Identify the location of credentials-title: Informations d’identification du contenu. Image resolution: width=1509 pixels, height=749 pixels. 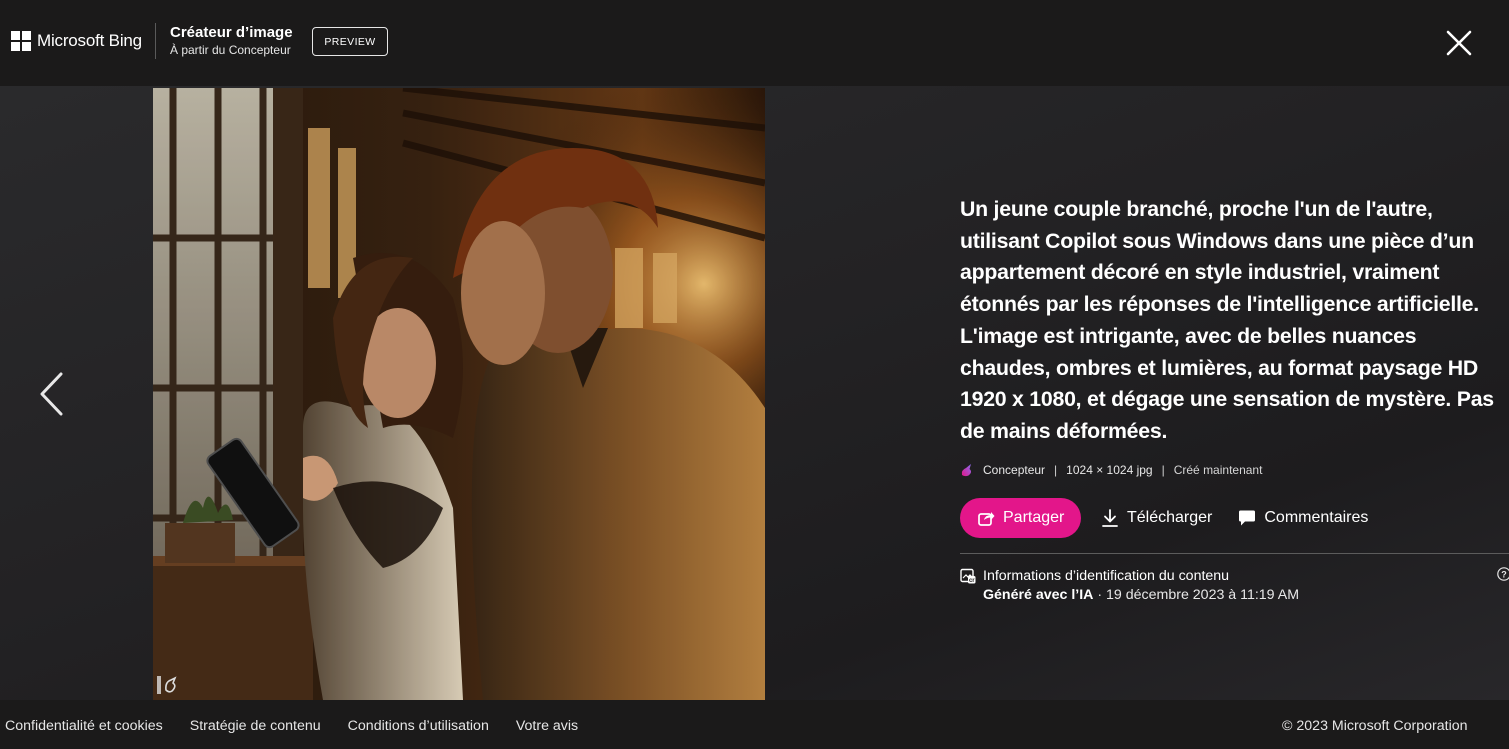
(1106, 575).